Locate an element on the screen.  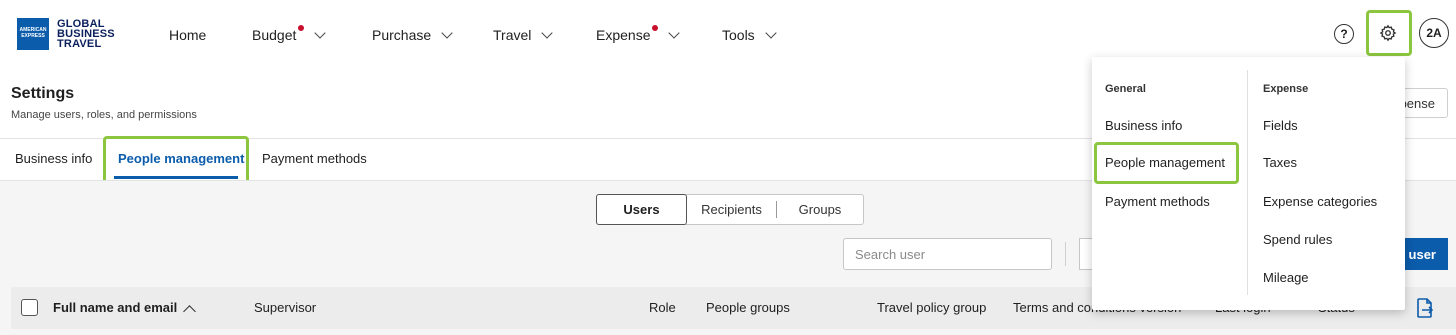
avatar: 2A is located at coordinates (1434, 33).